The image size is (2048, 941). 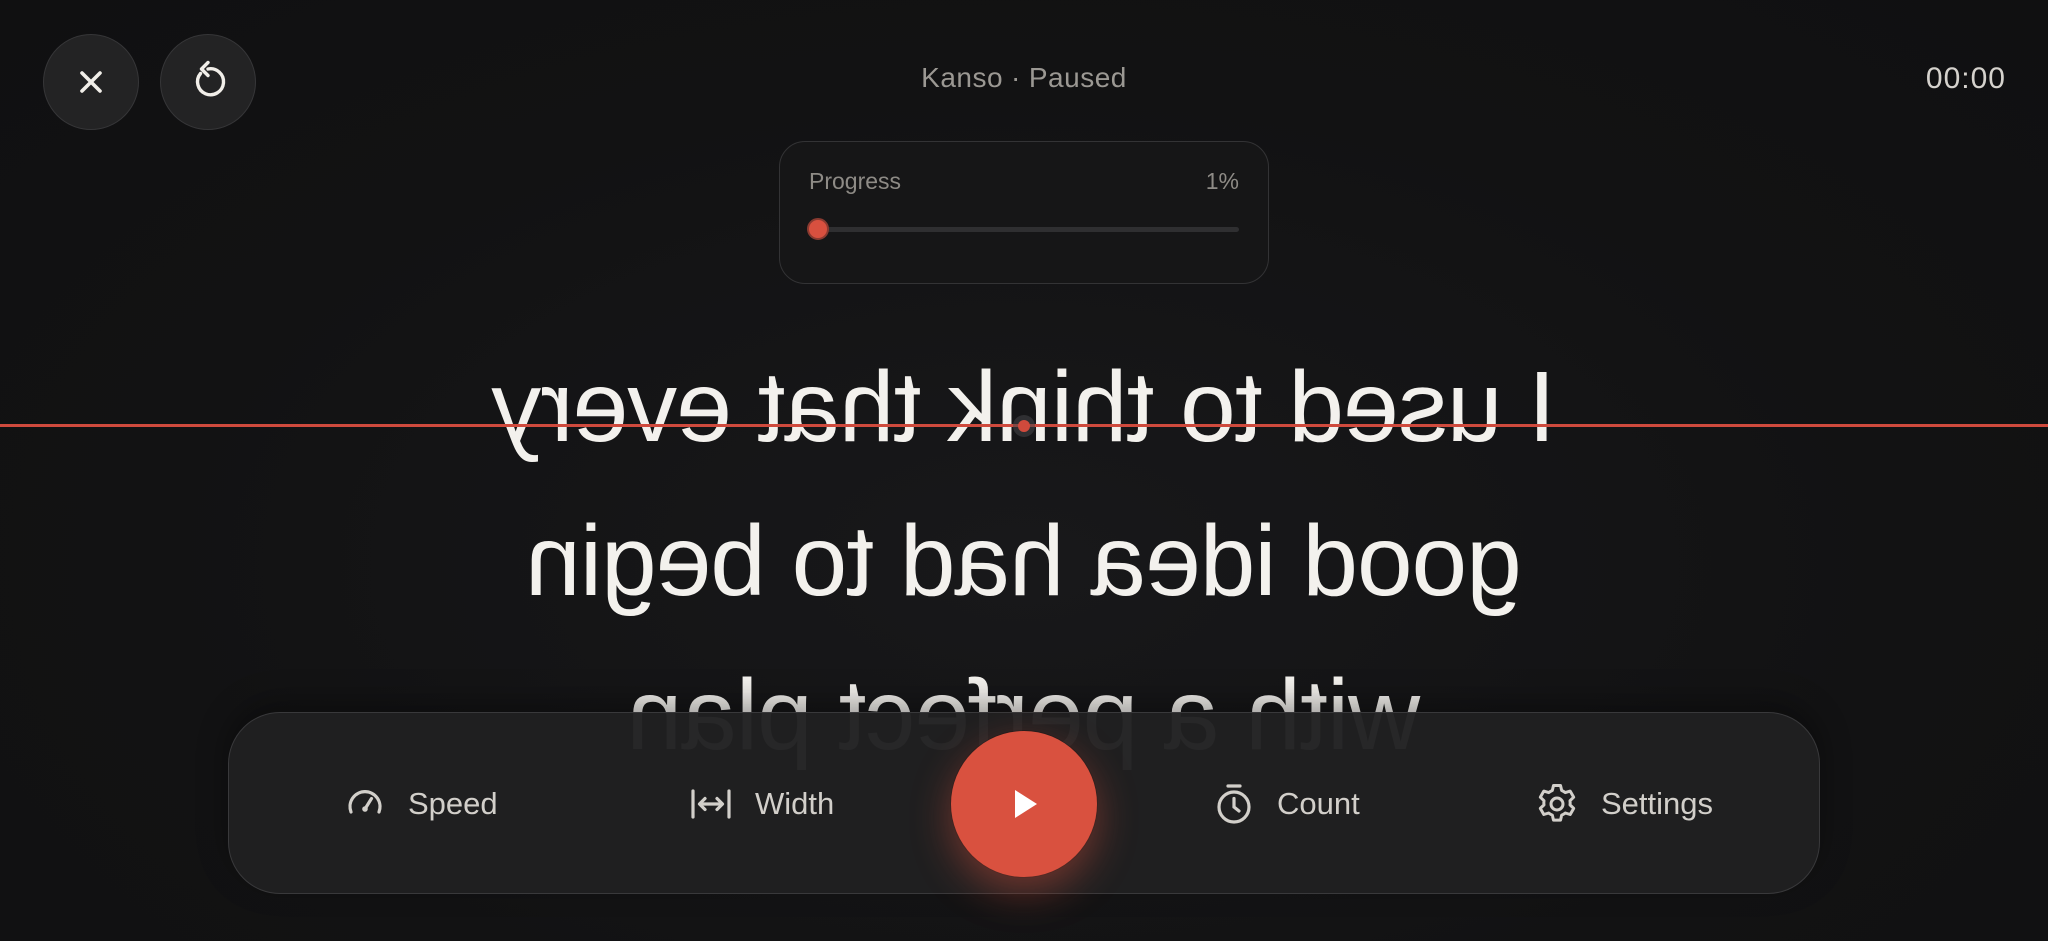 I want to click on elapsed-timer: 00:00, so click(x=1965, y=78).